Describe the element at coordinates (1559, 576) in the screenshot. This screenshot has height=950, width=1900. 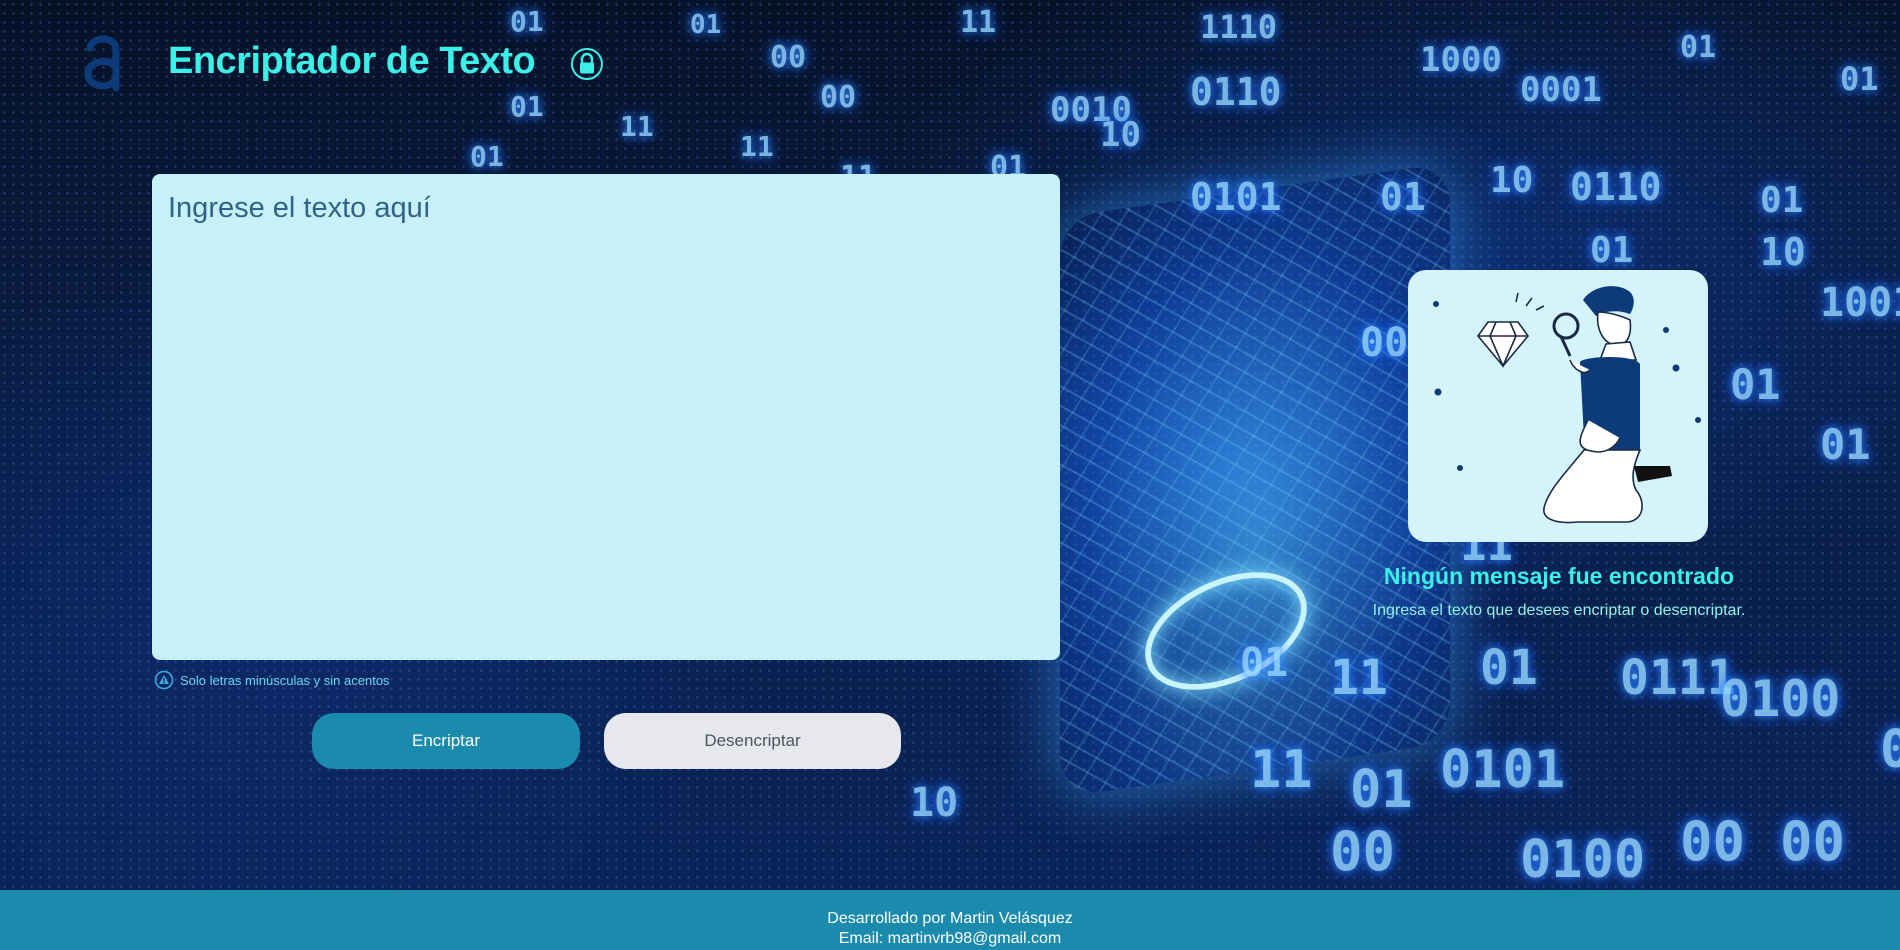
I see `no-message-title: Ningún mensaje fue encontrado` at that location.